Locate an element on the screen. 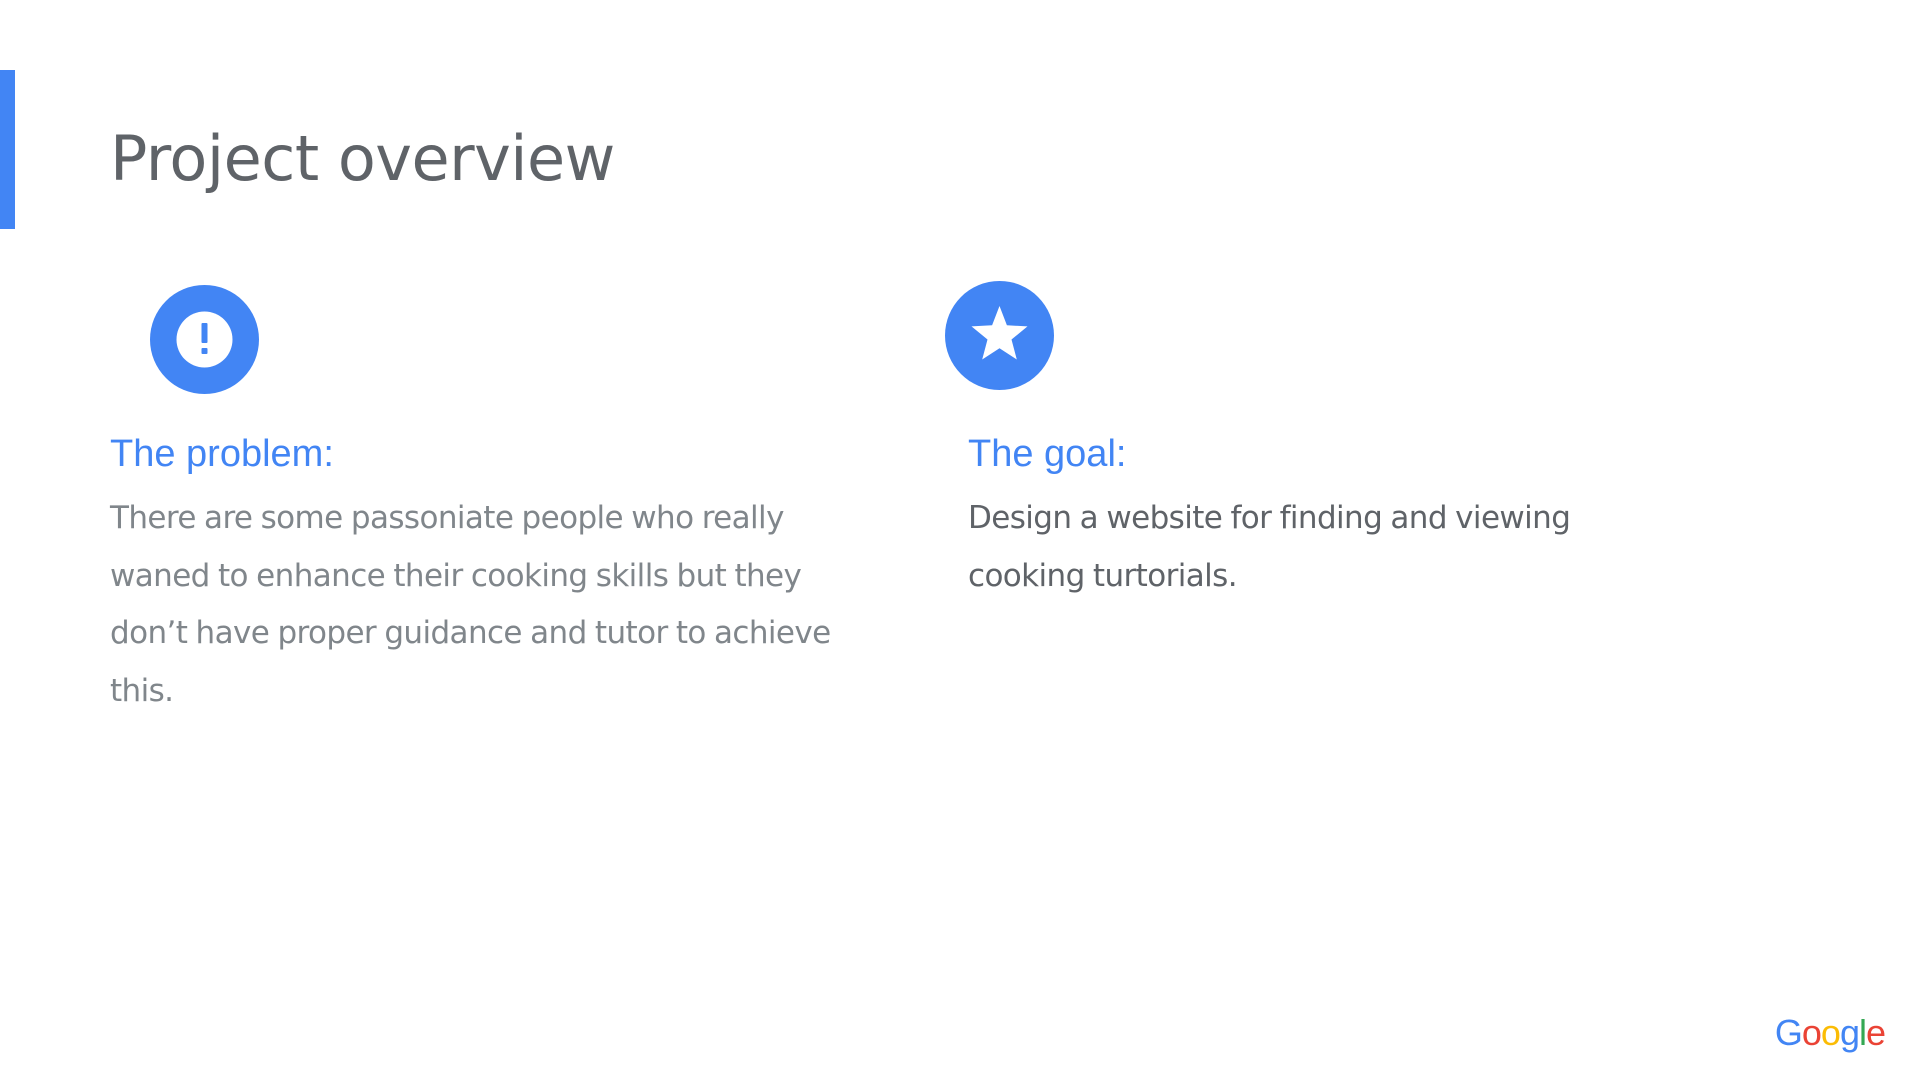  logo-letter: G is located at coordinates (1788, 1032).